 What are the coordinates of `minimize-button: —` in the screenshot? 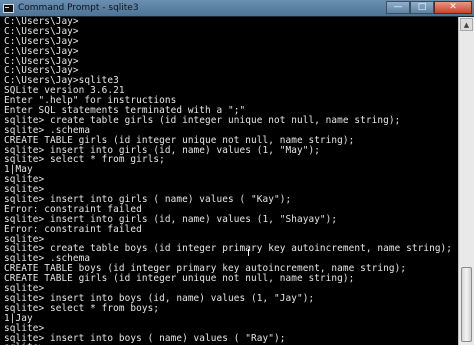 It's located at (398, 7).